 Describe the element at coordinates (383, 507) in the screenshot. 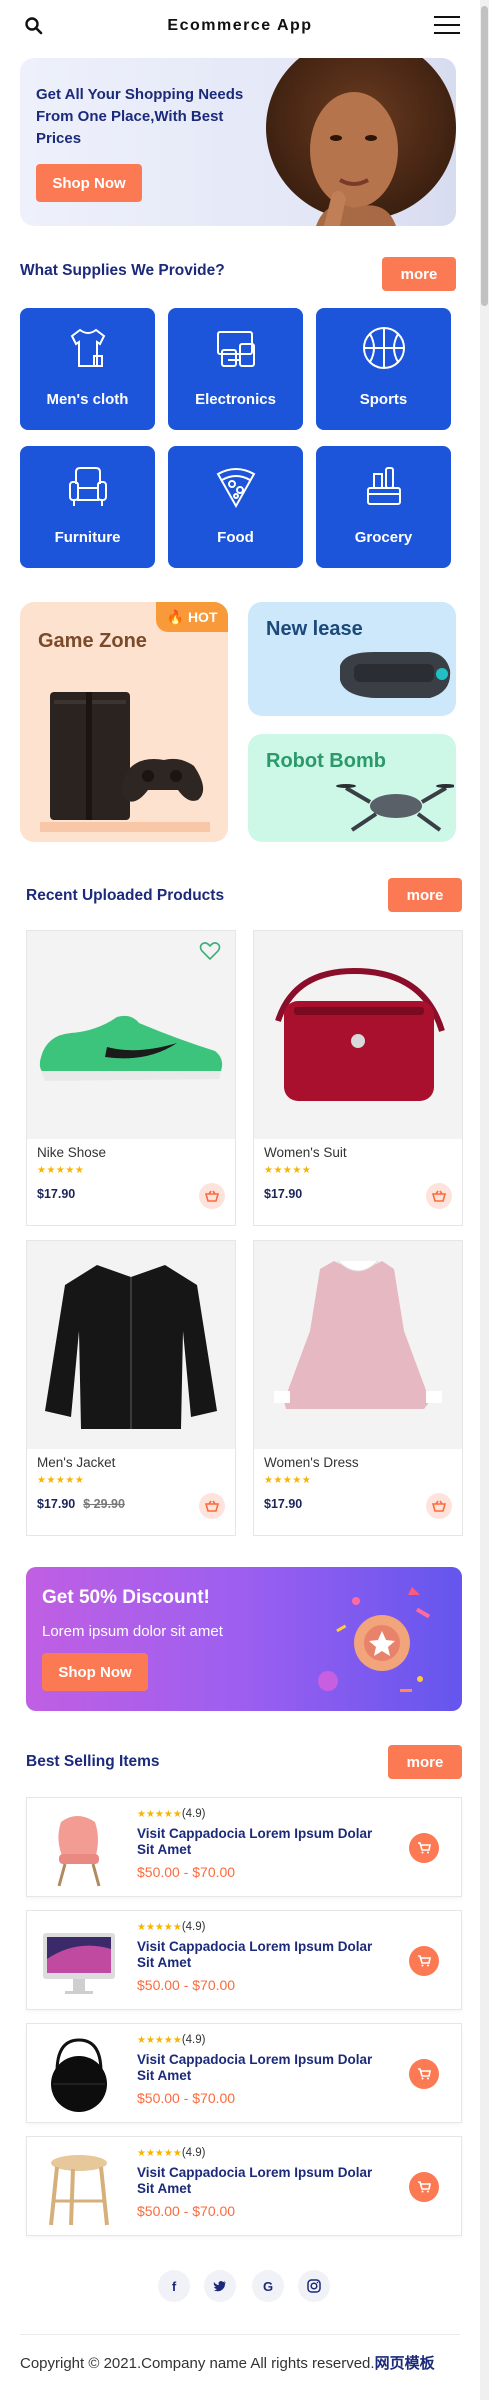

I see `category-grocery: Grocery` at that location.